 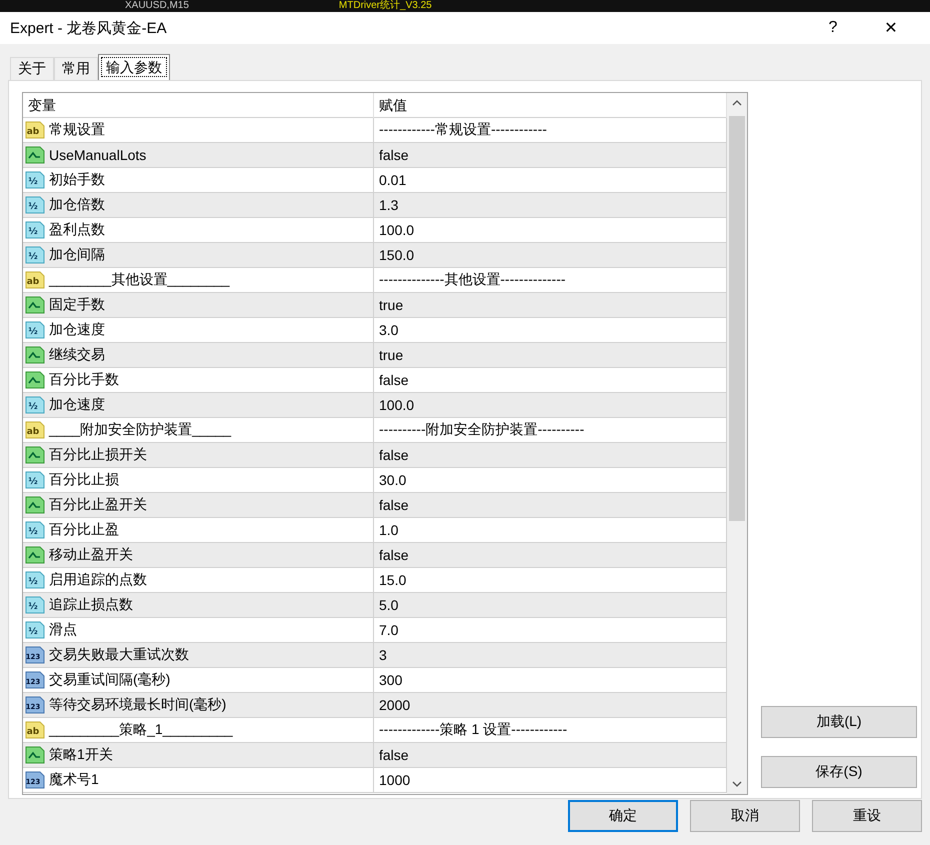 What do you see at coordinates (89, 28) in the screenshot?
I see `window-title: Expert - 龙卷风黄金-EA` at bounding box center [89, 28].